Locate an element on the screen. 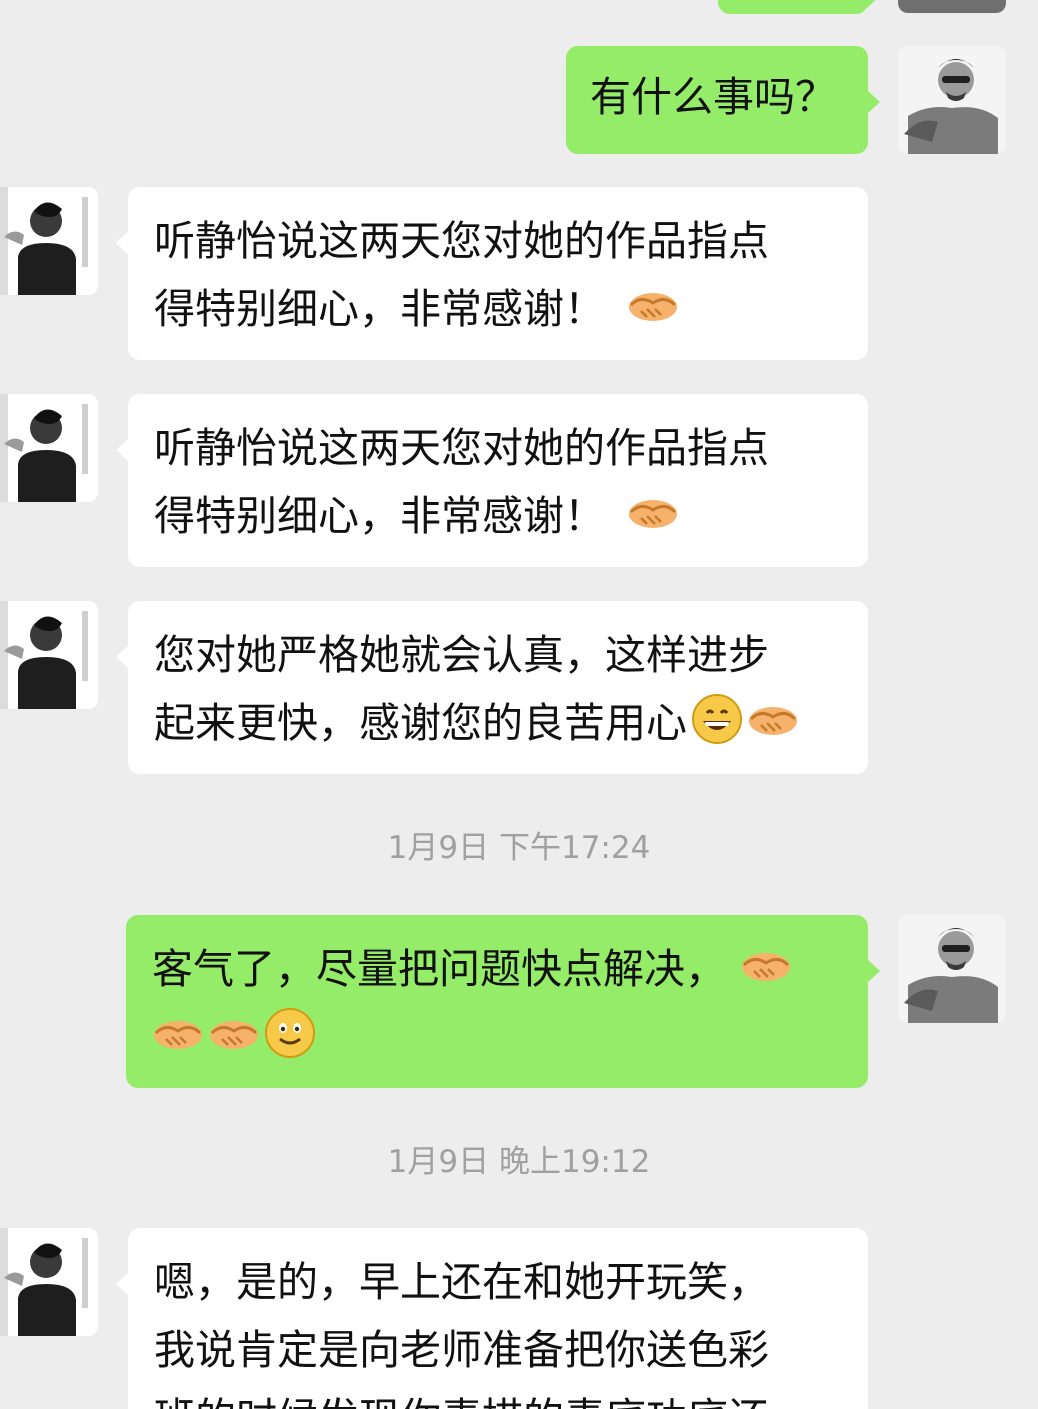 This screenshot has width=1038, height=1409. message-text: 有什么事吗？ is located at coordinates (713, 97).